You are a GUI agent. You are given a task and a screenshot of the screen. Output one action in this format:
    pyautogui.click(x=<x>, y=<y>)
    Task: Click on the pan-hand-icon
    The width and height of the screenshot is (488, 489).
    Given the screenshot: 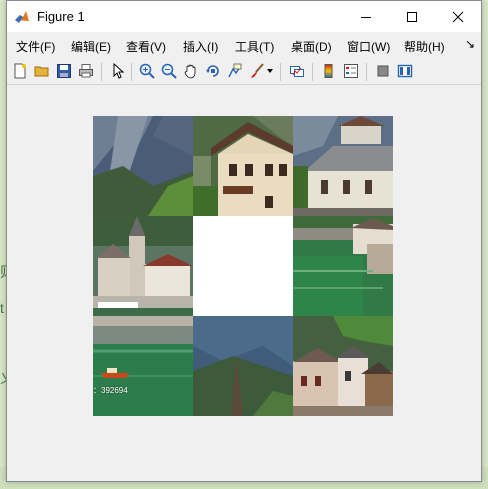 What is the action you would take?
    pyautogui.click(x=191, y=71)
    